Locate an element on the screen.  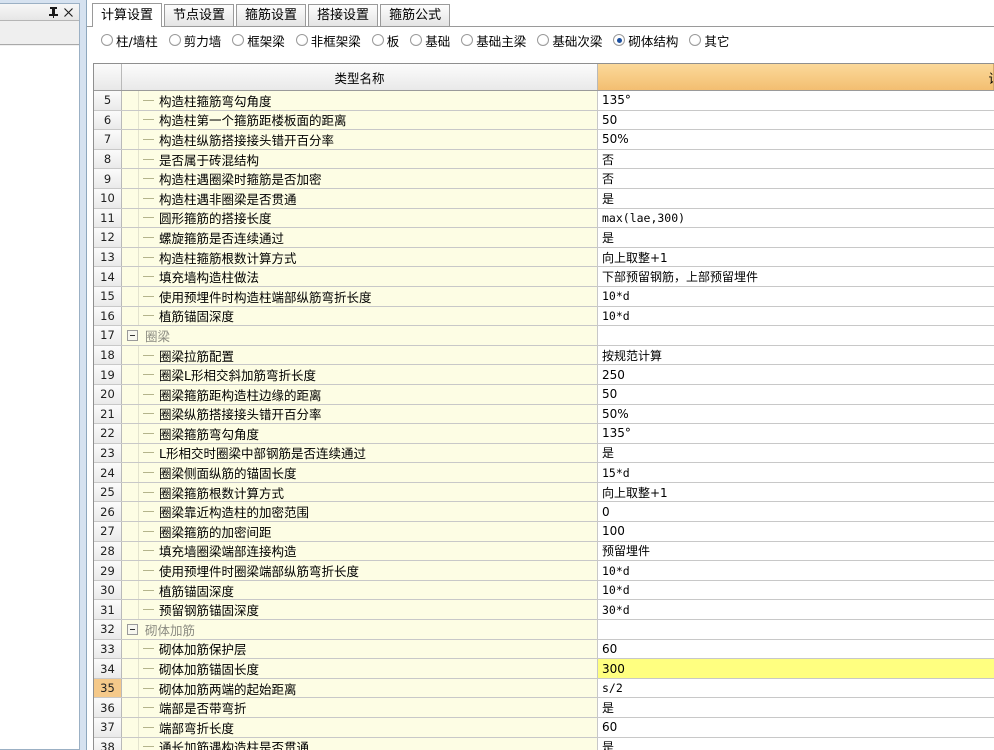
row-number-cell: 38 is located at coordinates (108, 743).